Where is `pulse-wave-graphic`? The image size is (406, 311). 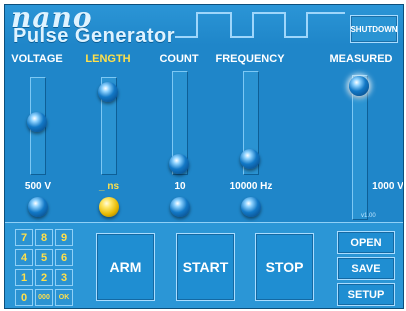 pulse-wave-graphic is located at coordinates (260, 25).